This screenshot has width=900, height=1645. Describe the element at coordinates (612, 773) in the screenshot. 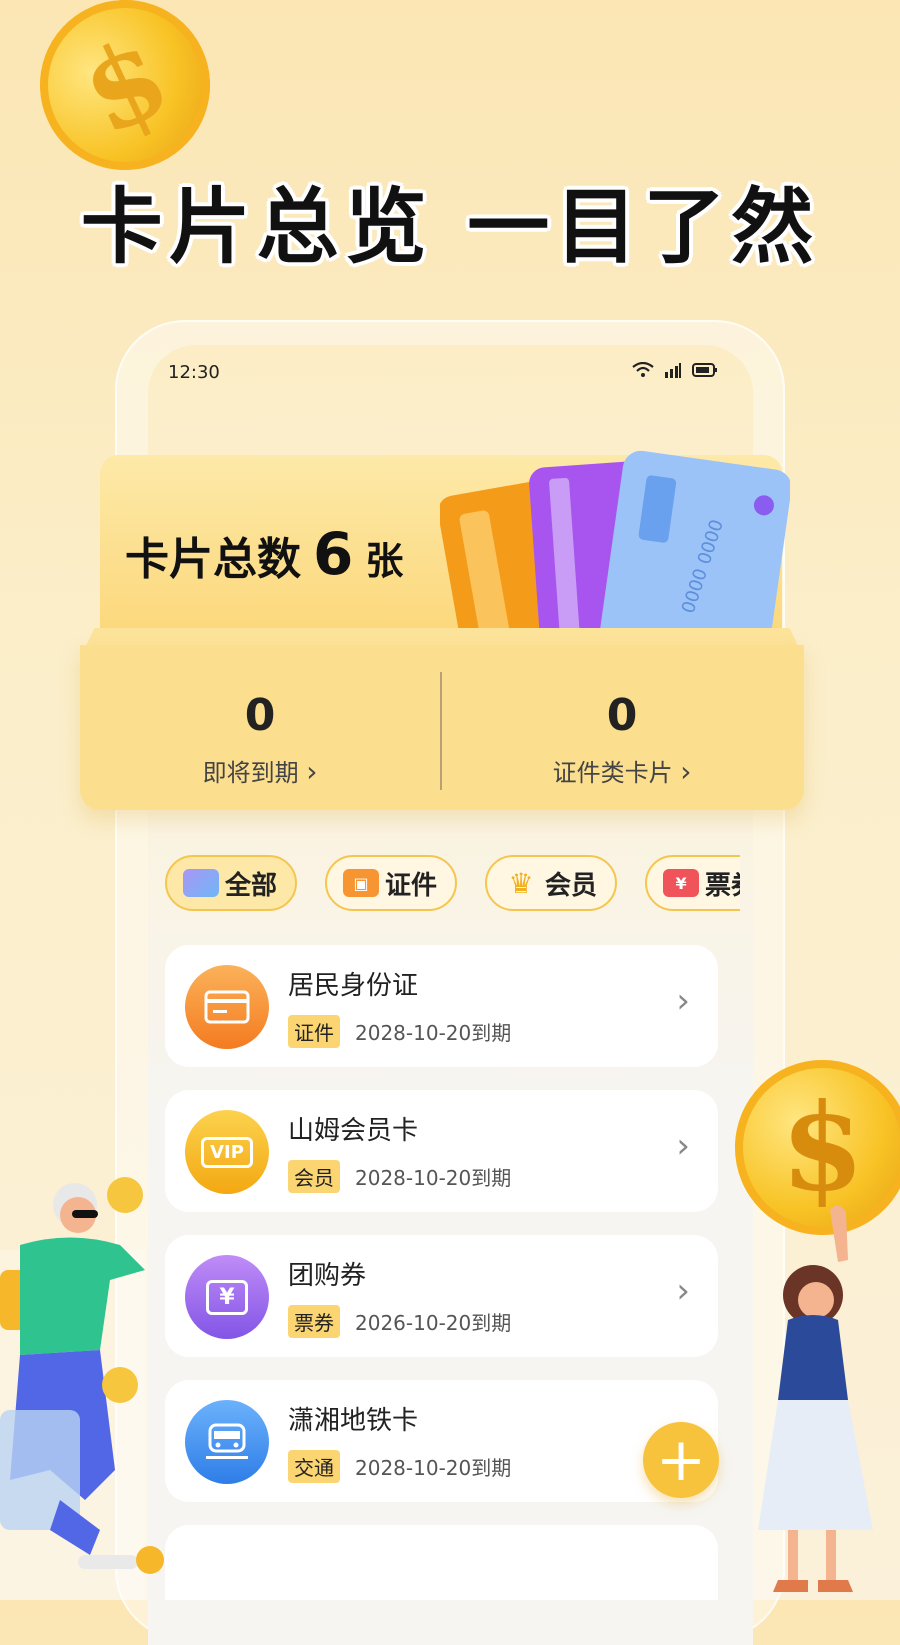

I see `id-cards-label: 证件类卡片` at that location.